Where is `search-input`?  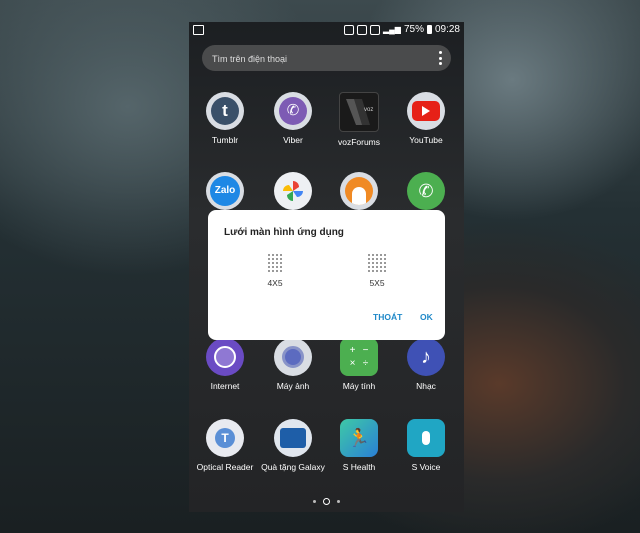 search-input is located at coordinates (317, 59).